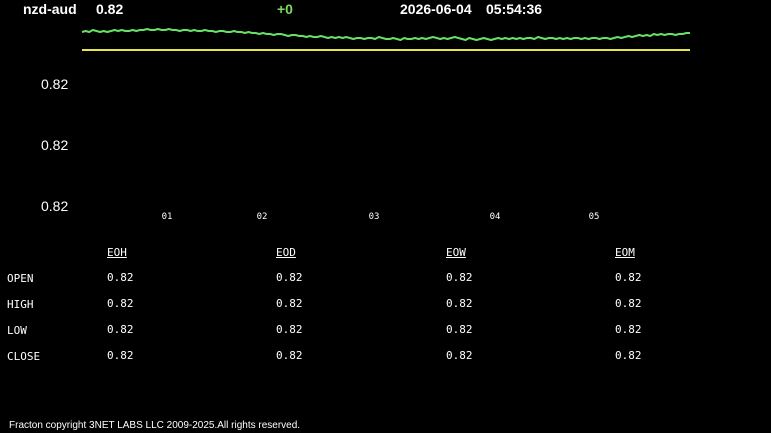 This screenshot has height=433, width=771. What do you see at coordinates (262, 217) in the screenshot?
I see `x-tick-label: 02` at bounding box center [262, 217].